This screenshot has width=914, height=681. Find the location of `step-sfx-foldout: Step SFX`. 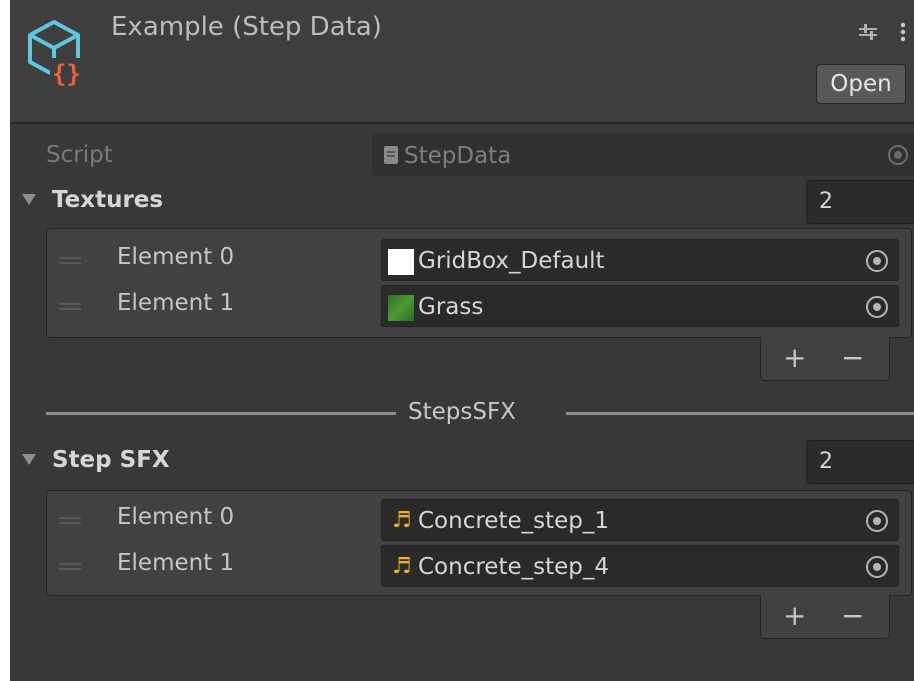

step-sfx-foldout: Step SFX is located at coordinates (462, 462).